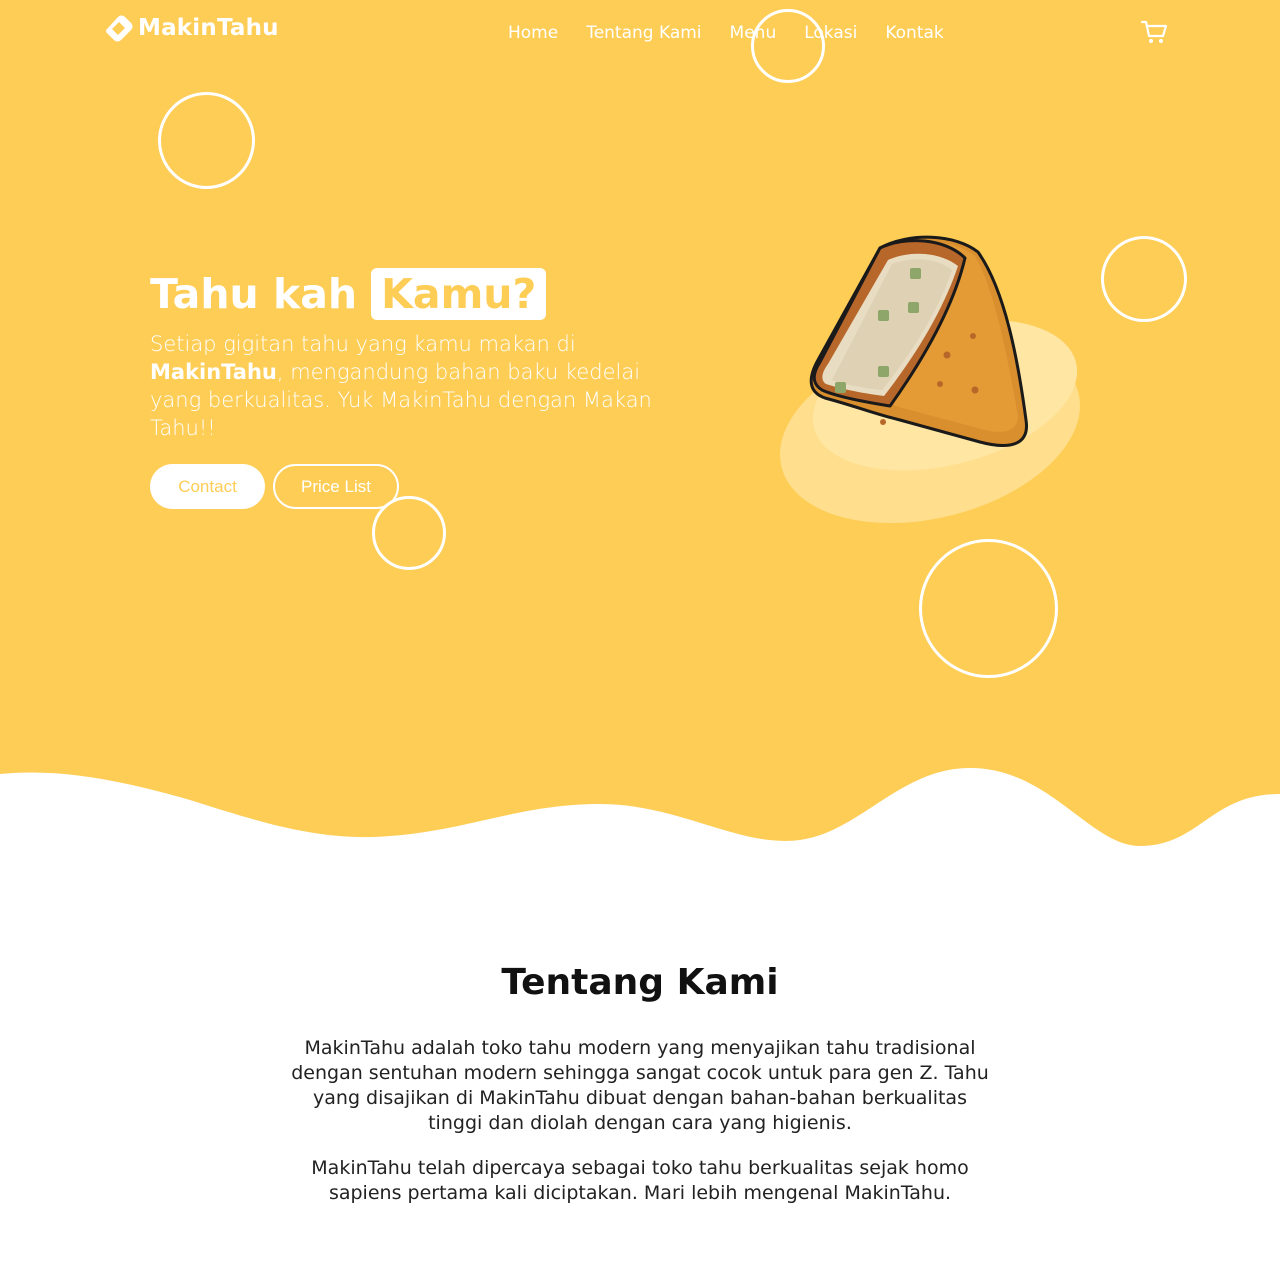 Image resolution: width=1280 pixels, height=1273 pixels. Describe the element at coordinates (363, 344) in the screenshot. I see `hero-desc-before: Setiap gigitan tahu yang kamu makan di` at that location.